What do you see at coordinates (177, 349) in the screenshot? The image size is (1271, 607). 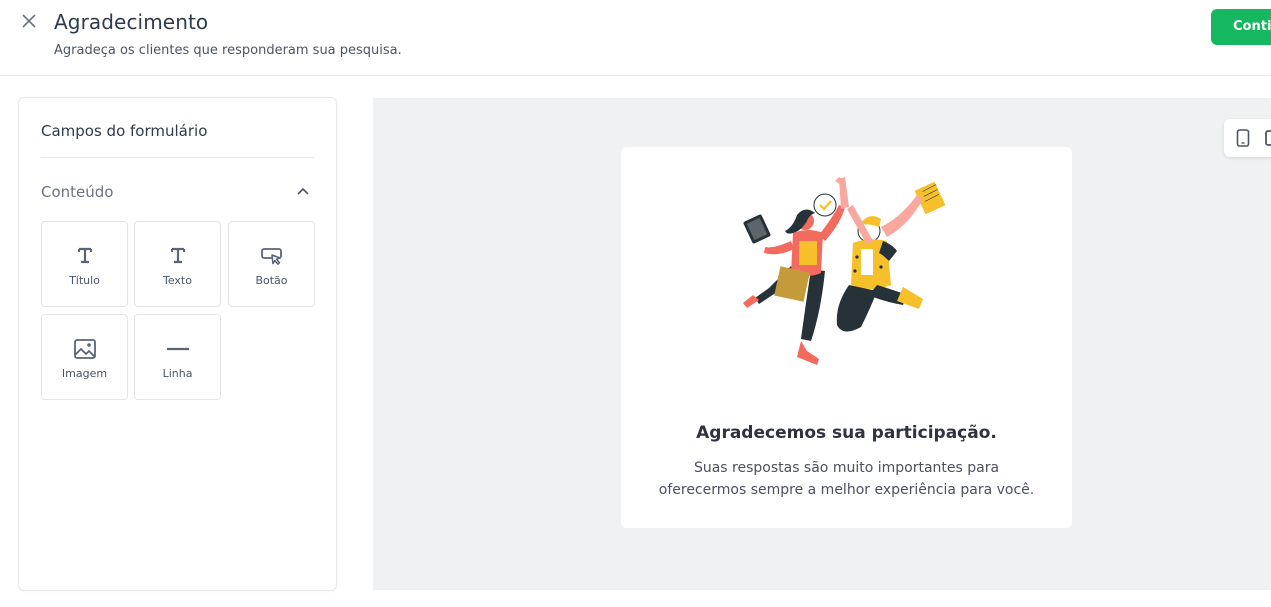 I see `line-icon` at bounding box center [177, 349].